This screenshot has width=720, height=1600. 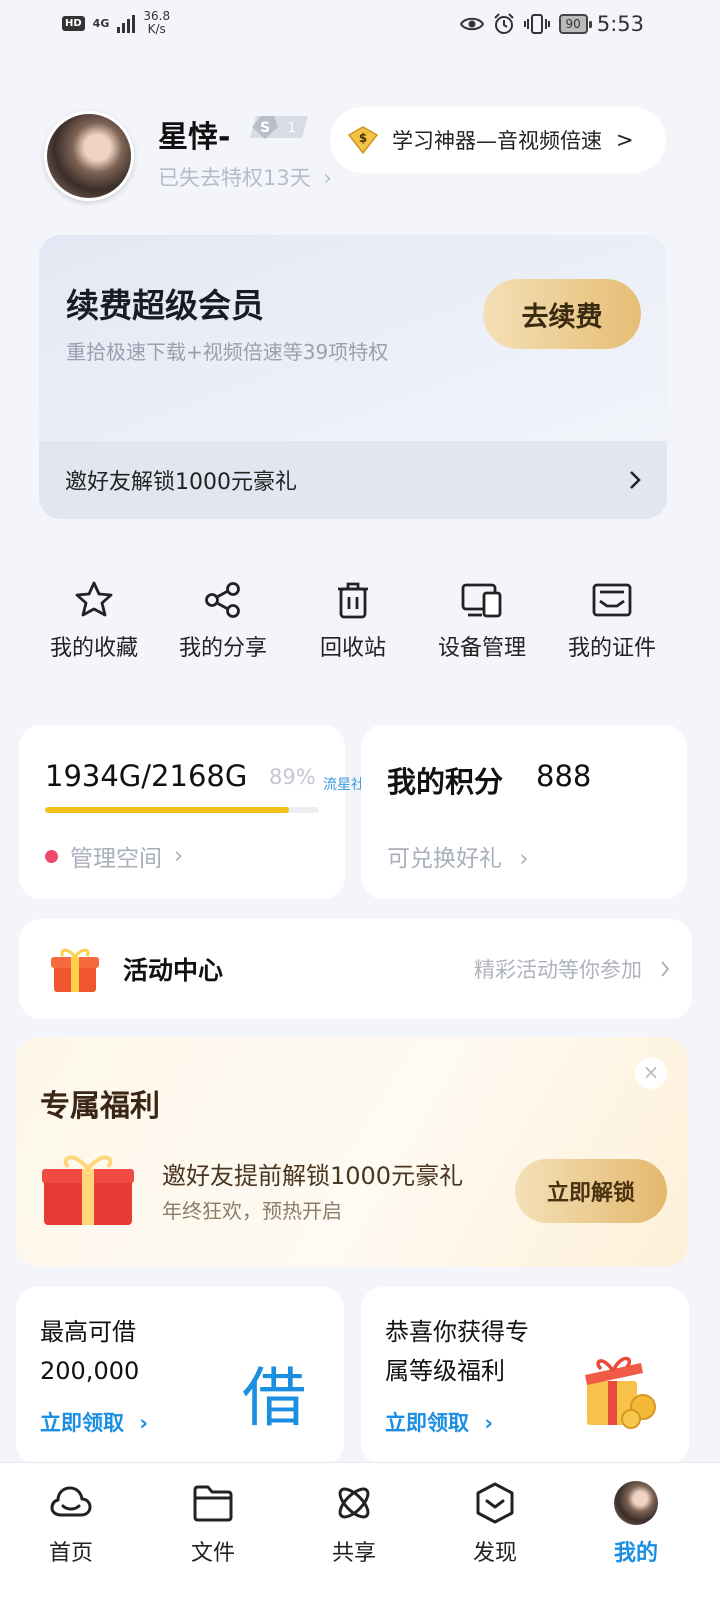 What do you see at coordinates (353, 1553) in the screenshot?
I see `nav-label: 共享` at bounding box center [353, 1553].